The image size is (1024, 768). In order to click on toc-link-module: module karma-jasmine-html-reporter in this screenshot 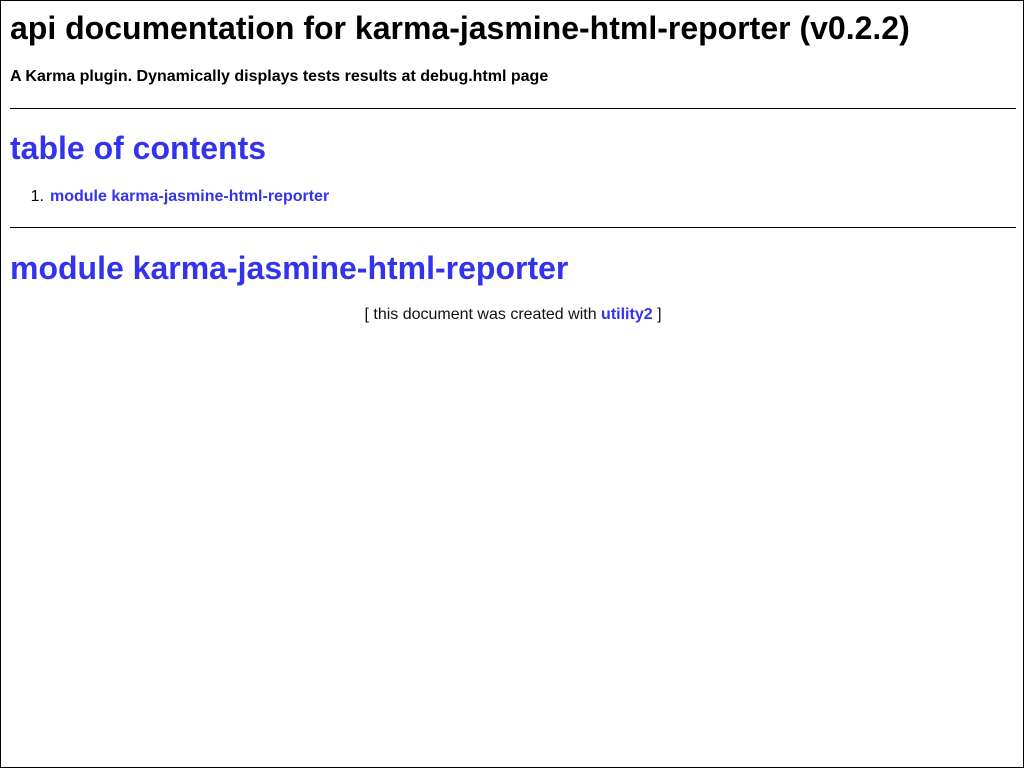, I will do `click(189, 197)`.